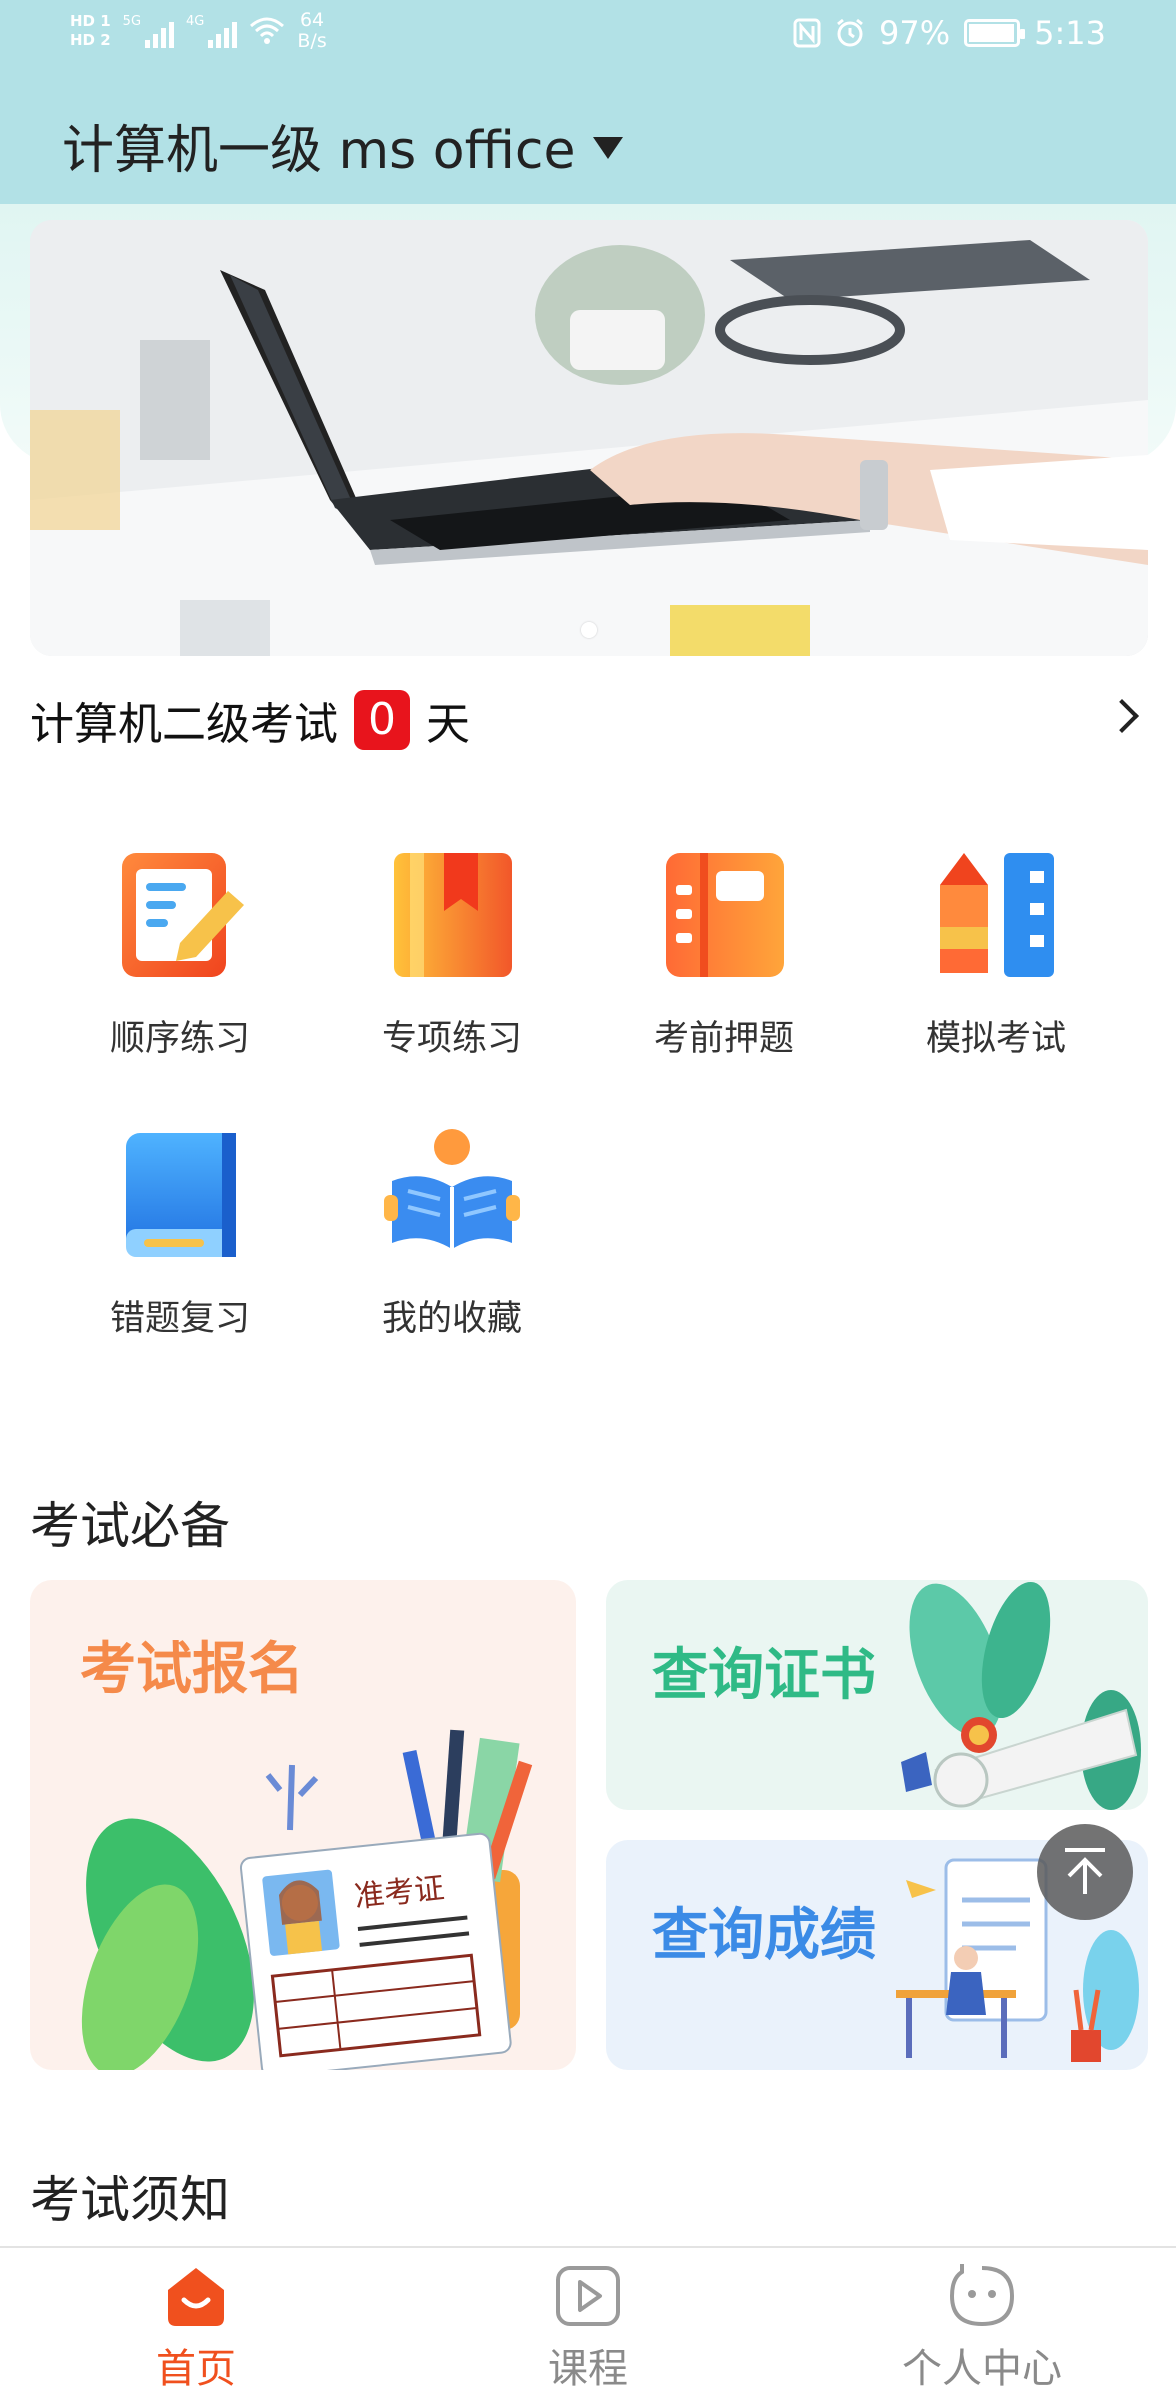 The image size is (1176, 2400). I want to click on grid-item-label: 专项练习, so click(451, 1039).